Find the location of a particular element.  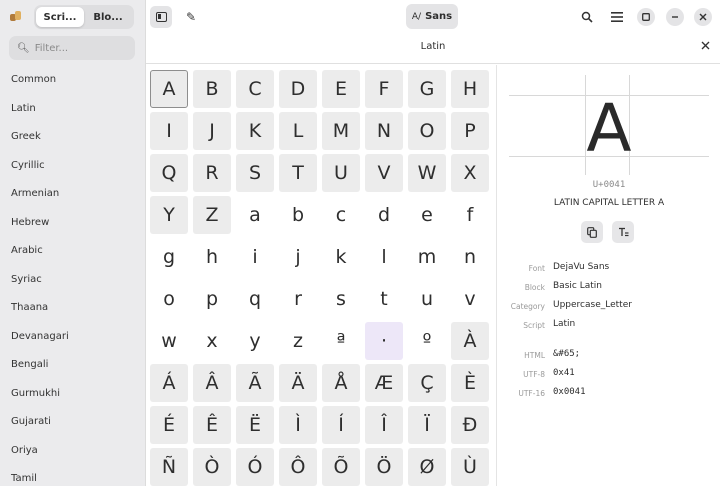

character-cell: s is located at coordinates (341, 299).